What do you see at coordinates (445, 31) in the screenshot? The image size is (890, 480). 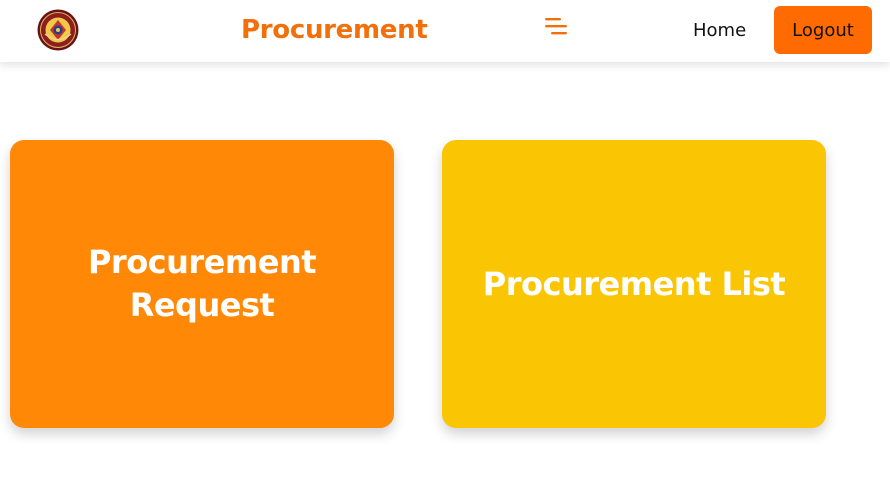 I see `top-navbar: Procurement Home Logout` at bounding box center [445, 31].